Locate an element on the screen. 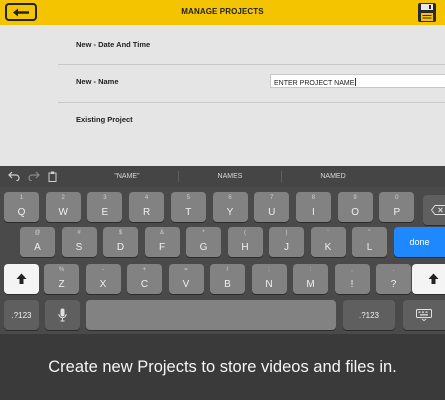  delete-key is located at coordinates (434, 210).